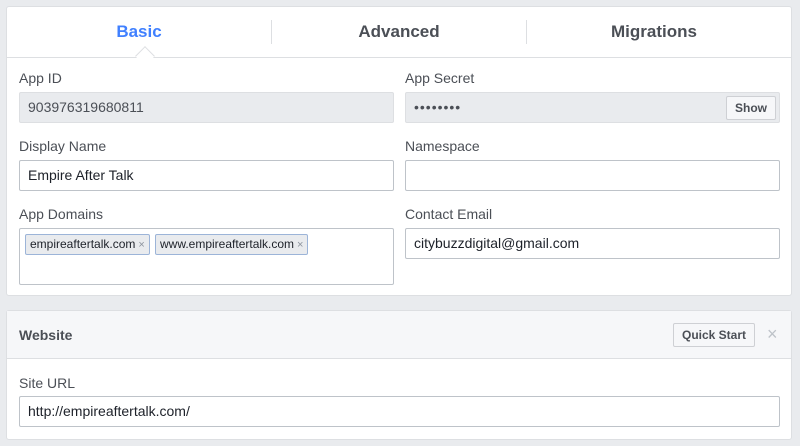 This screenshot has width=800, height=446. Describe the element at coordinates (592, 243) in the screenshot. I see `contact-email-field: citybuzzdigital@gmail.com` at that location.